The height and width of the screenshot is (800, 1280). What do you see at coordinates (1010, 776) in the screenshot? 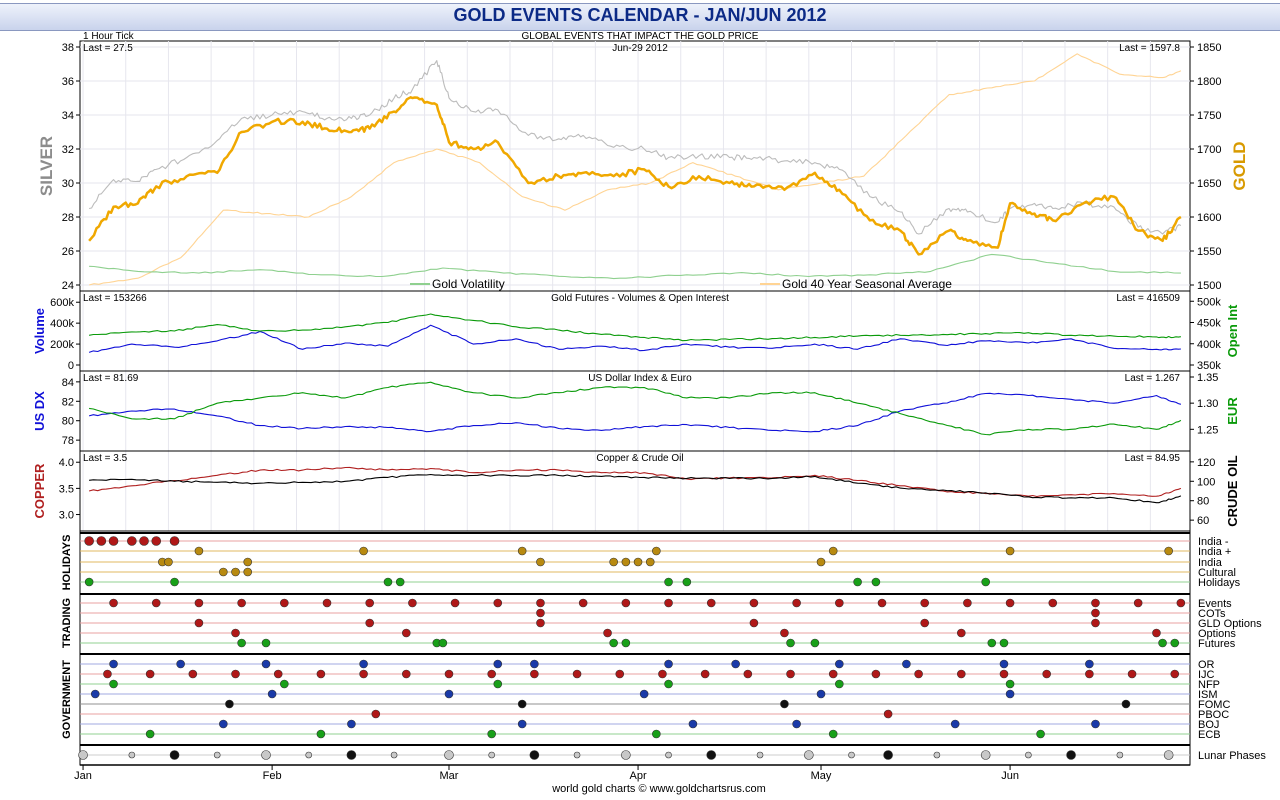
I see `x-tick-label: Jun` at bounding box center [1010, 776].